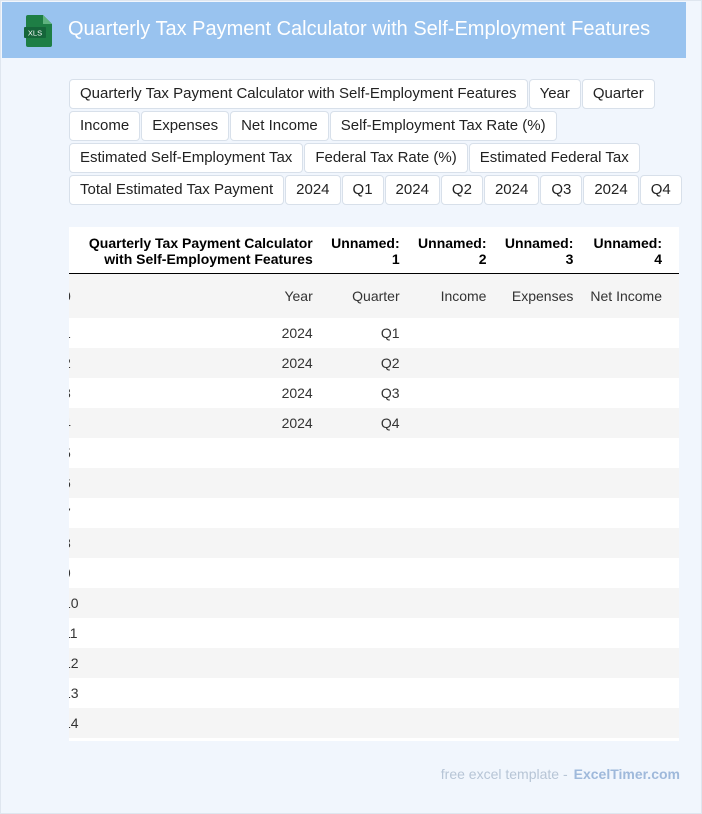  Describe the element at coordinates (443, 126) in the screenshot. I see `column-chip: Self-Employment Tax Rate (%)` at that location.